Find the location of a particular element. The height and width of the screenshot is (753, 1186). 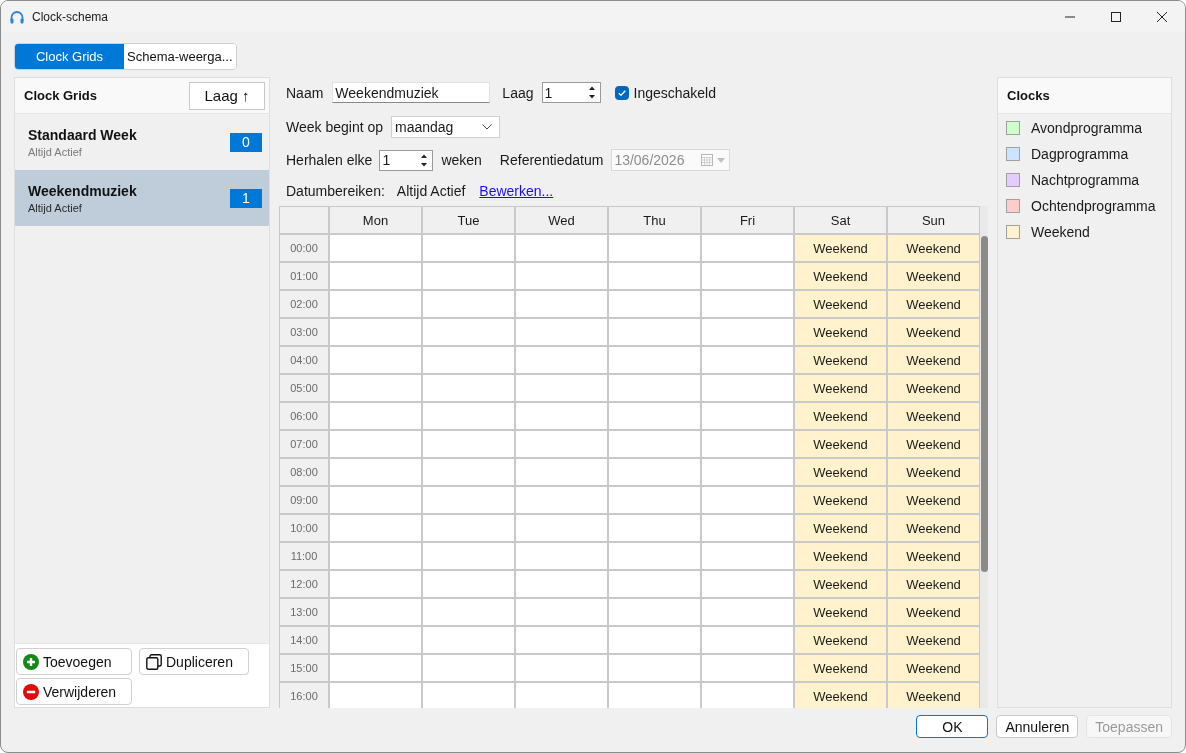

add-button: Toevoegen is located at coordinates (74, 661).